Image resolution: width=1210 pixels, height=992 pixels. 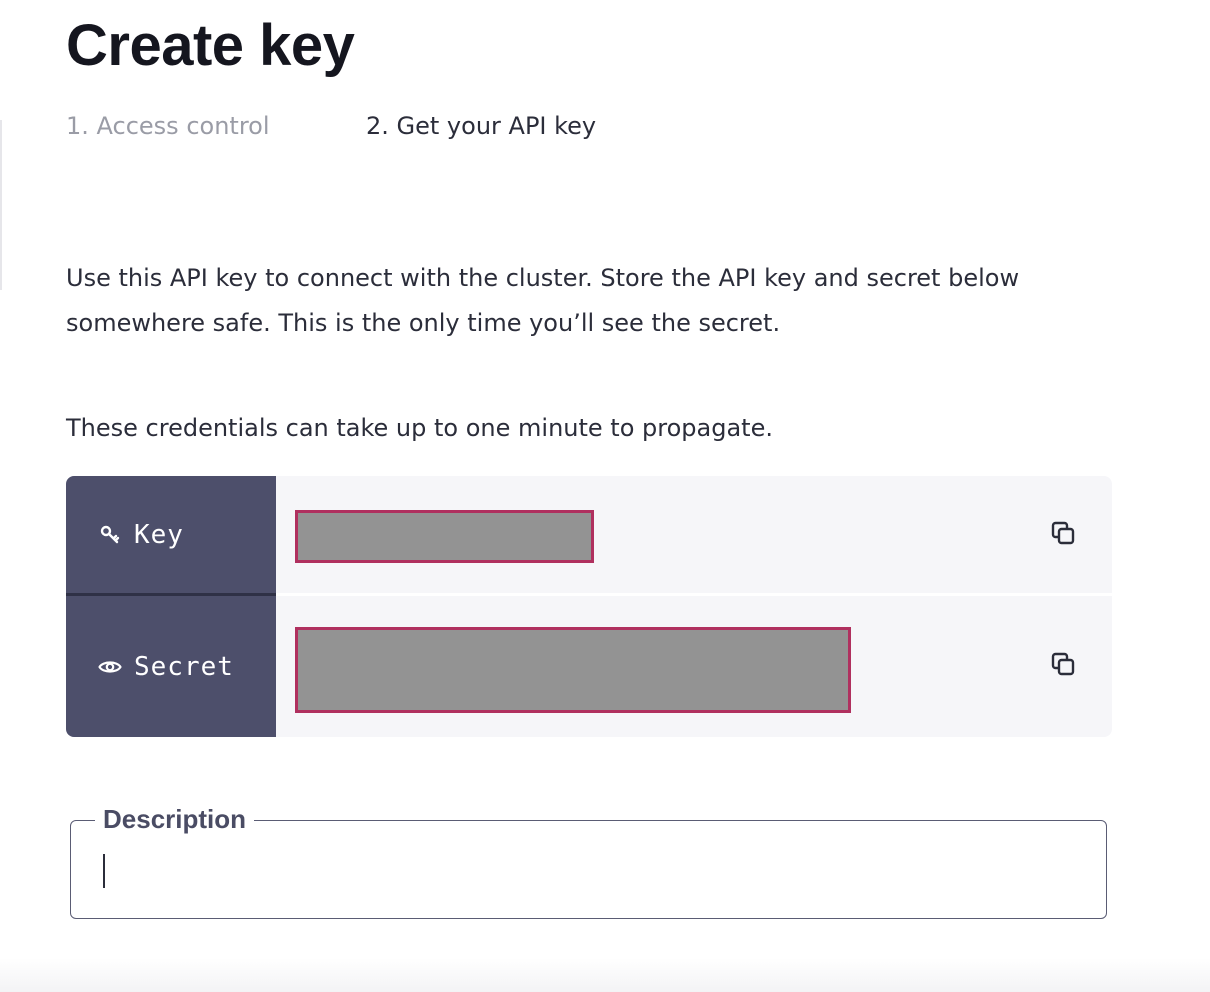 What do you see at coordinates (104, 871) in the screenshot?
I see `text-caret` at bounding box center [104, 871].